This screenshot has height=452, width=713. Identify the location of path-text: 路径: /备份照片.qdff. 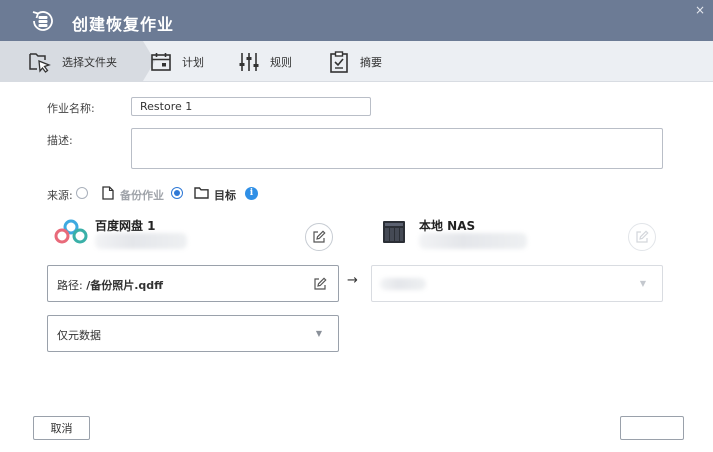
(110, 285).